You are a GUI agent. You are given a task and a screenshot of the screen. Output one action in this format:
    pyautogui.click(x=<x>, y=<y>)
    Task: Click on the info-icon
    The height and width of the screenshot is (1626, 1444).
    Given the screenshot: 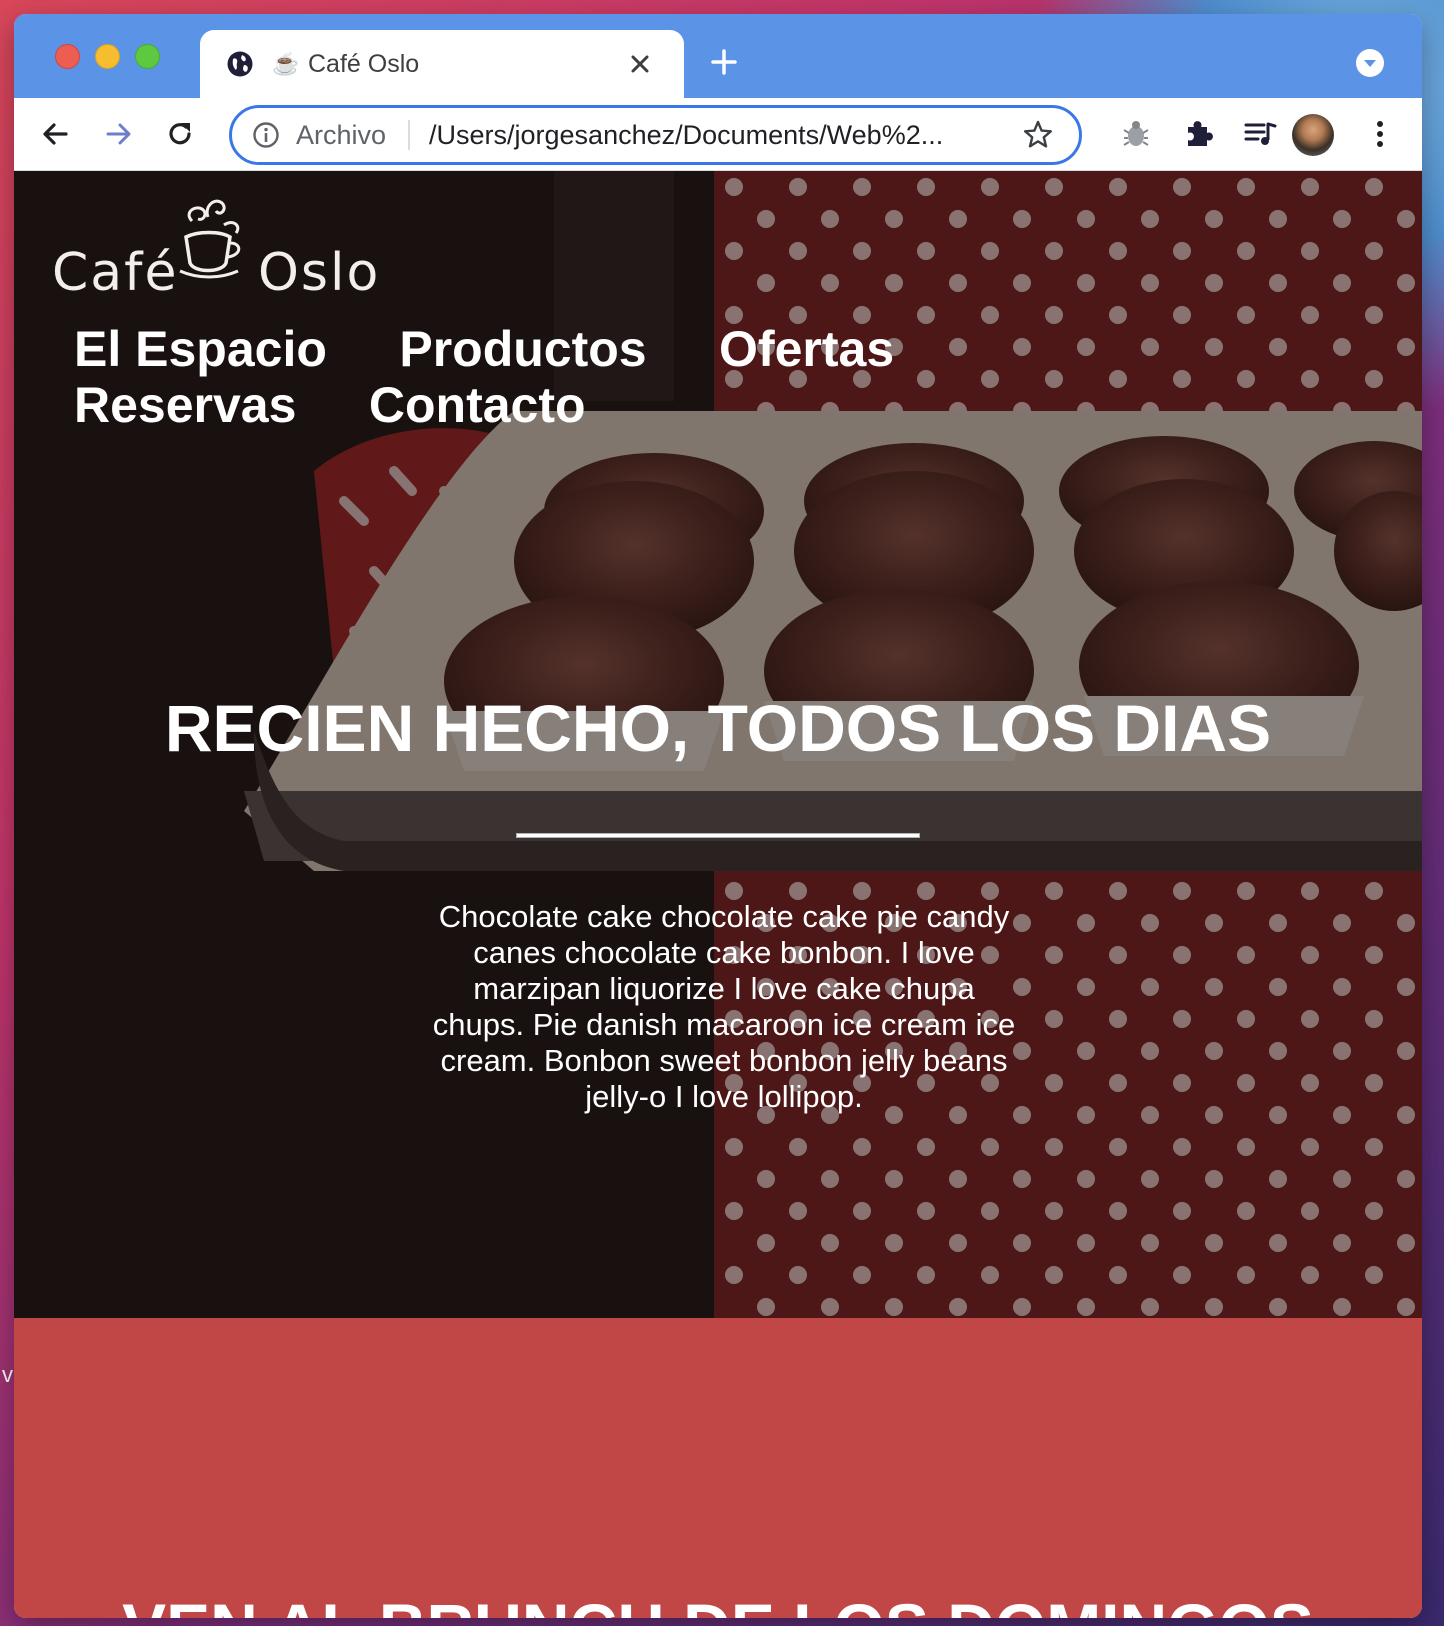 What is the action you would take?
    pyautogui.click(x=266, y=135)
    